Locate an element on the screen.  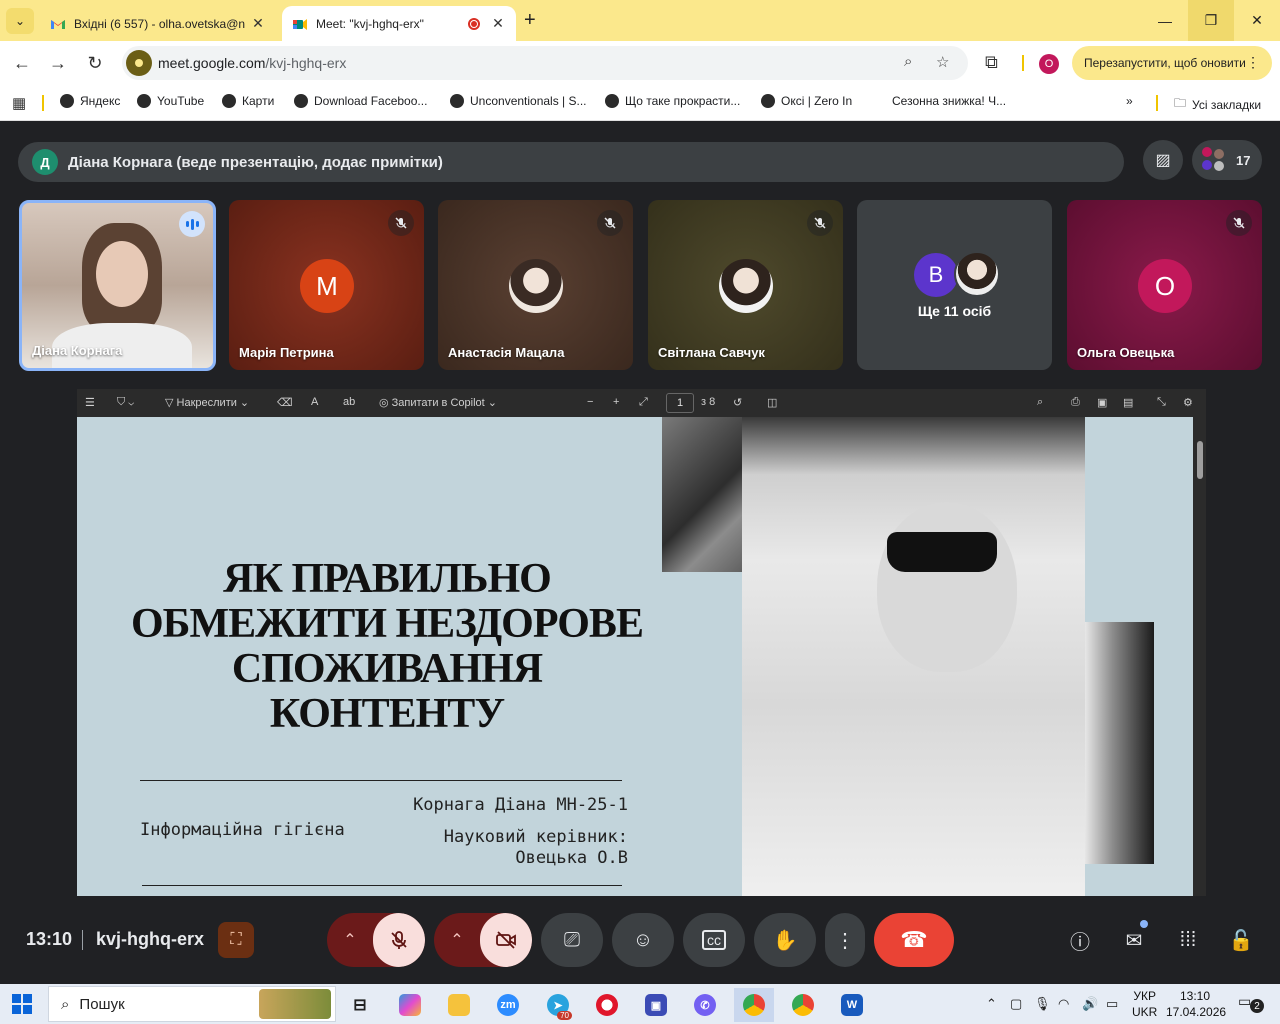
contents-icon: ☰ is located at coordinates (90, 402).